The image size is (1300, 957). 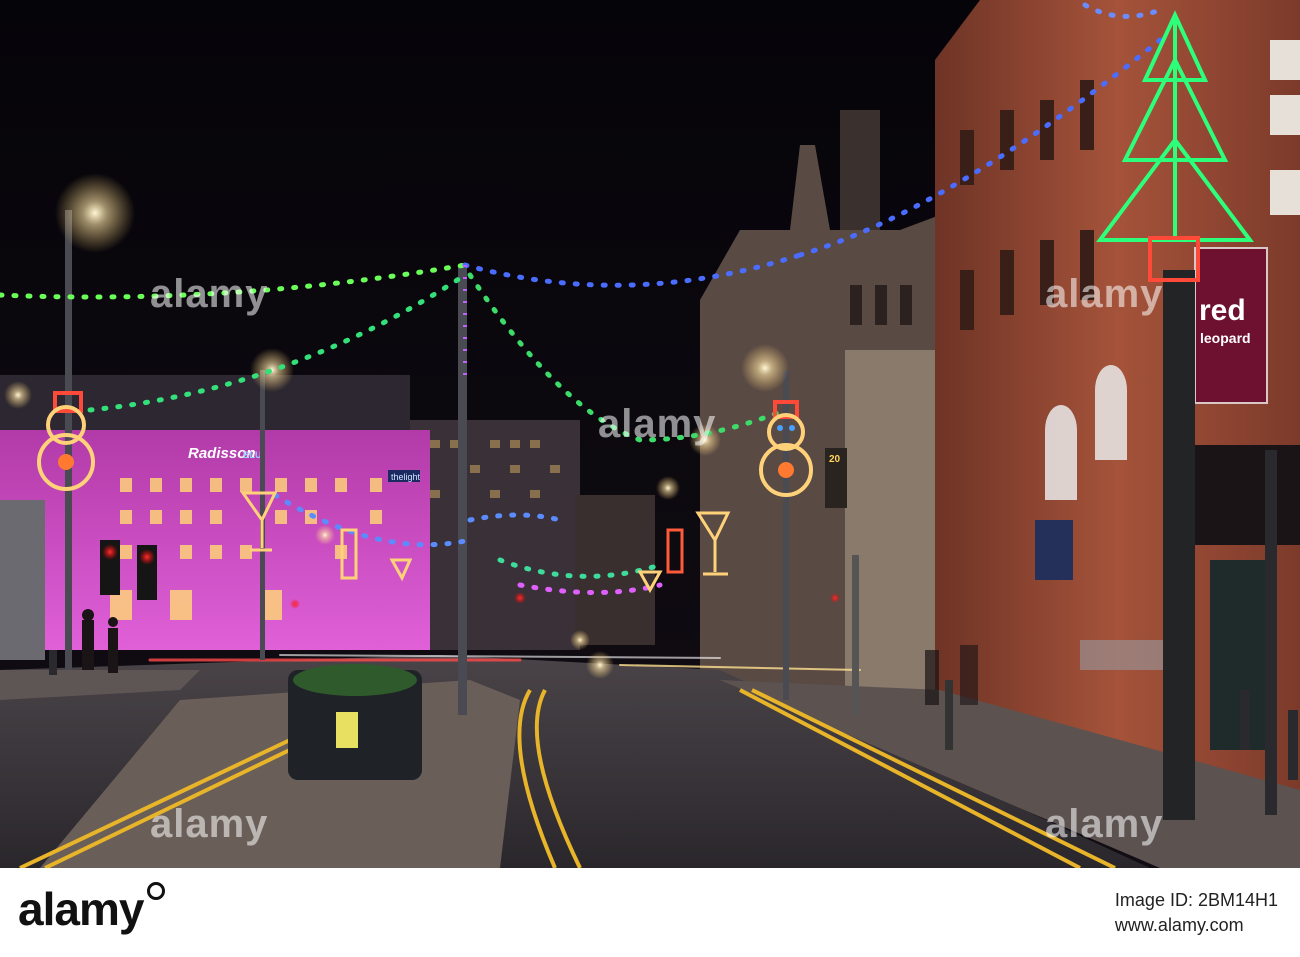 What do you see at coordinates (1222, 310) in the screenshot?
I see `club-sign-line1: red` at bounding box center [1222, 310].